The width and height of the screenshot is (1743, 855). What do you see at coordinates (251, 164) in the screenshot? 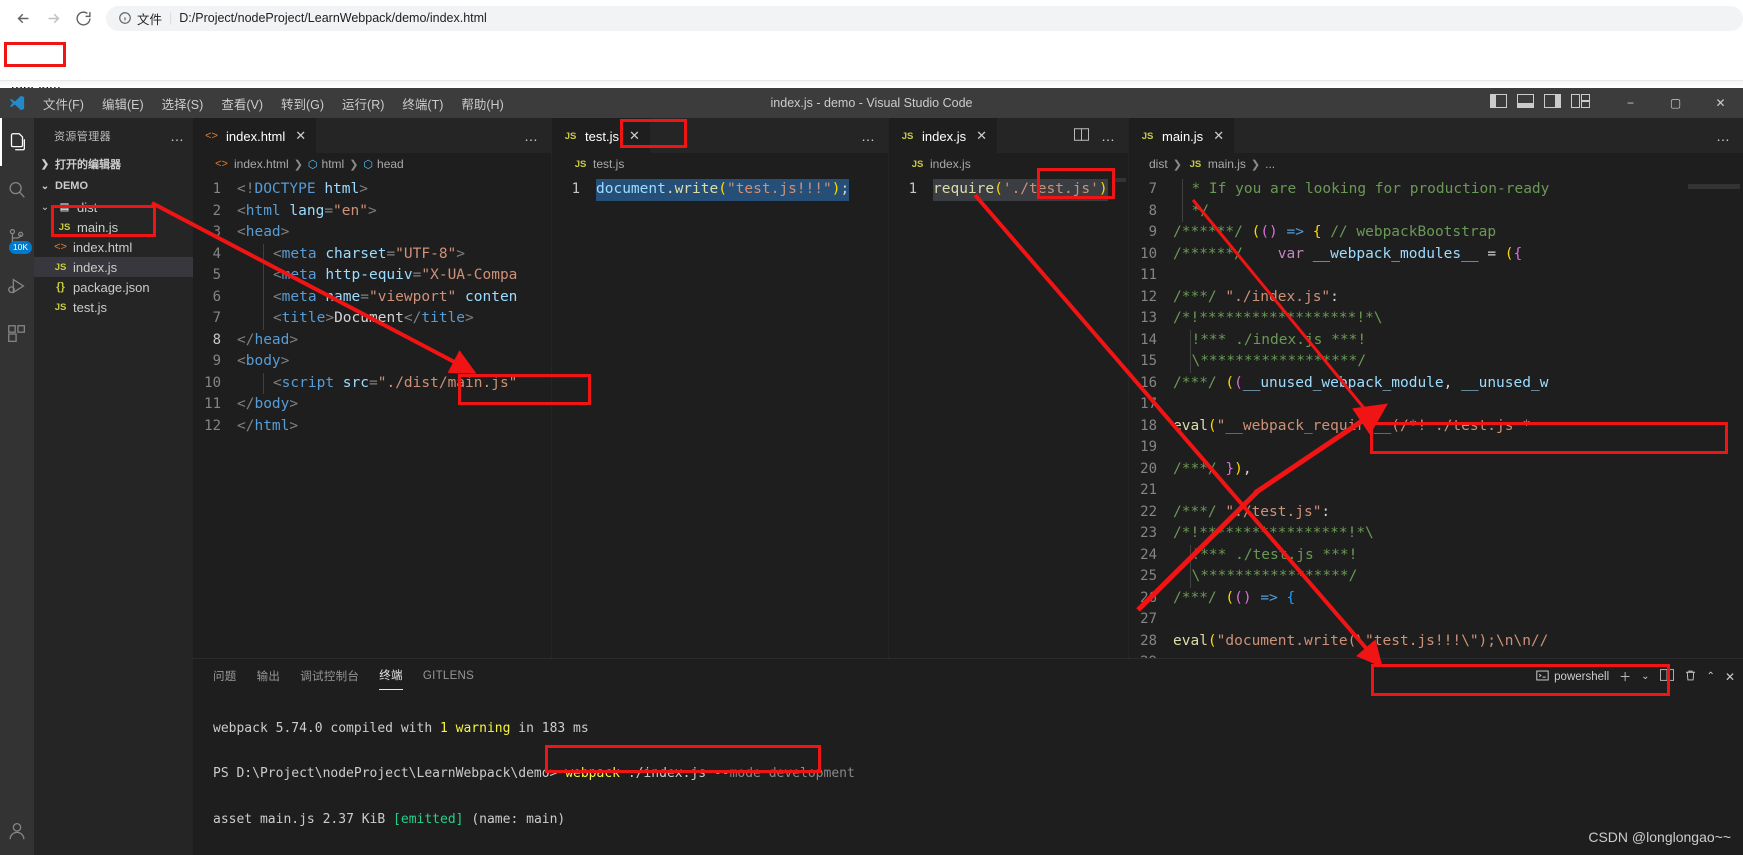
I see `breadcrumb-item: <> index.html` at bounding box center [251, 164].